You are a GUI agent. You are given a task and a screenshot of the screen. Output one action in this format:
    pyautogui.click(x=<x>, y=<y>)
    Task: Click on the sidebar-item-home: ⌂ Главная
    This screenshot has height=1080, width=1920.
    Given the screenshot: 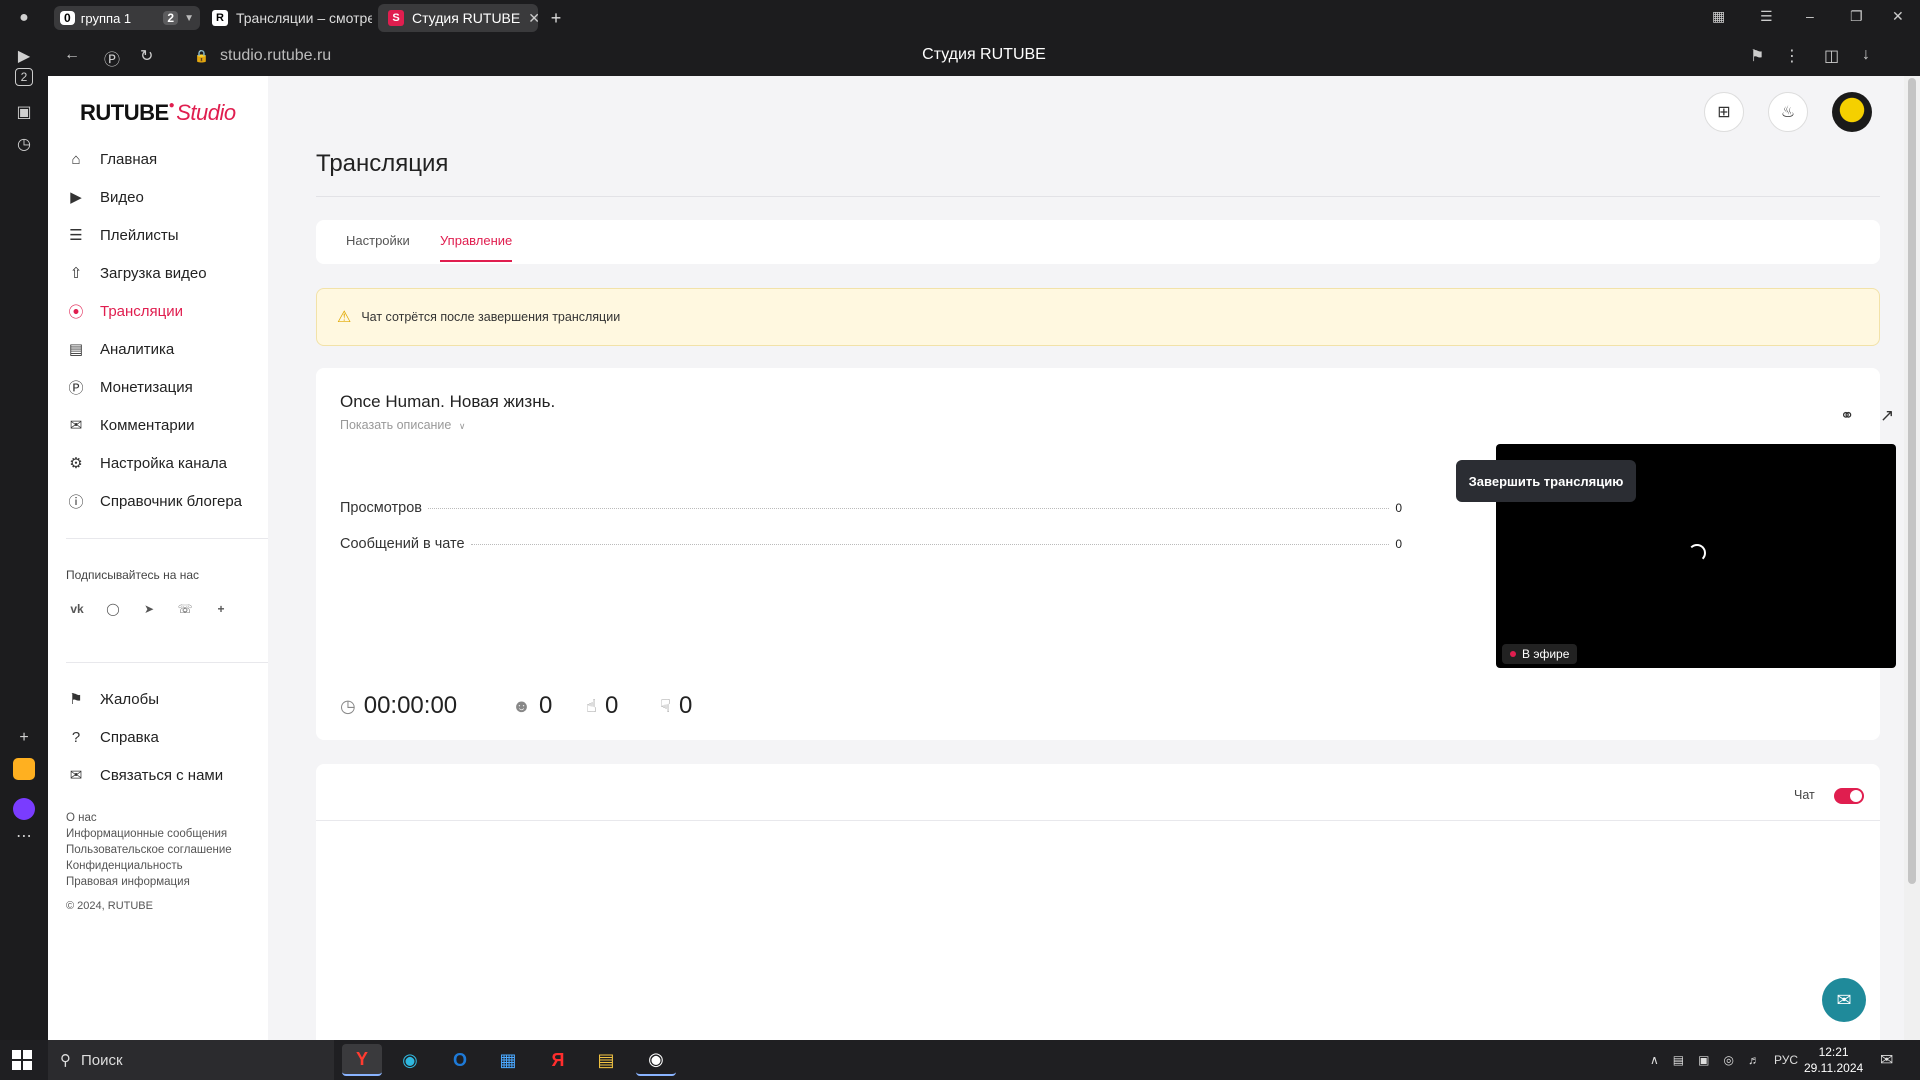 What is the action you would take?
    pyautogui.click(x=111, y=159)
    